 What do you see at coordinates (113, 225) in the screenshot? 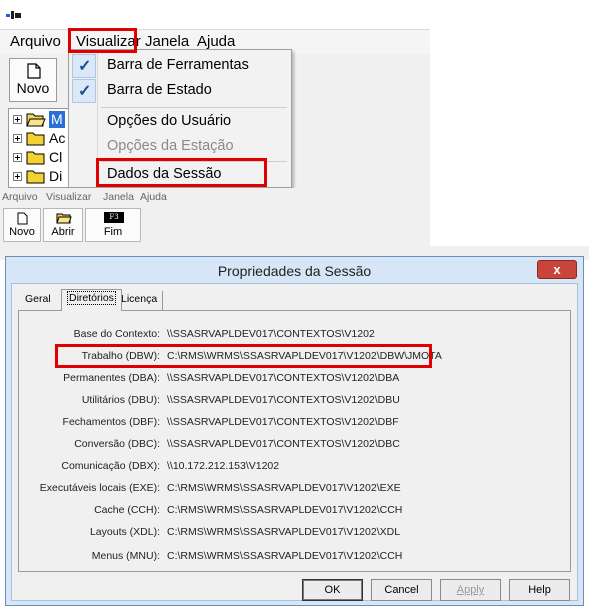
I see `fim-button: F3 Fim` at bounding box center [113, 225].